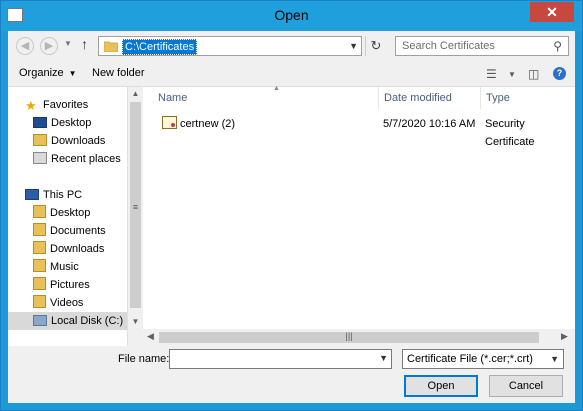  I want to click on sidebar-item-favorites: ★ Favorites, so click(56, 105).